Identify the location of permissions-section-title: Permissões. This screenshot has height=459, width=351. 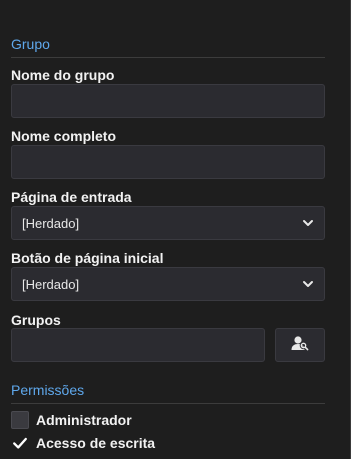
(48, 390).